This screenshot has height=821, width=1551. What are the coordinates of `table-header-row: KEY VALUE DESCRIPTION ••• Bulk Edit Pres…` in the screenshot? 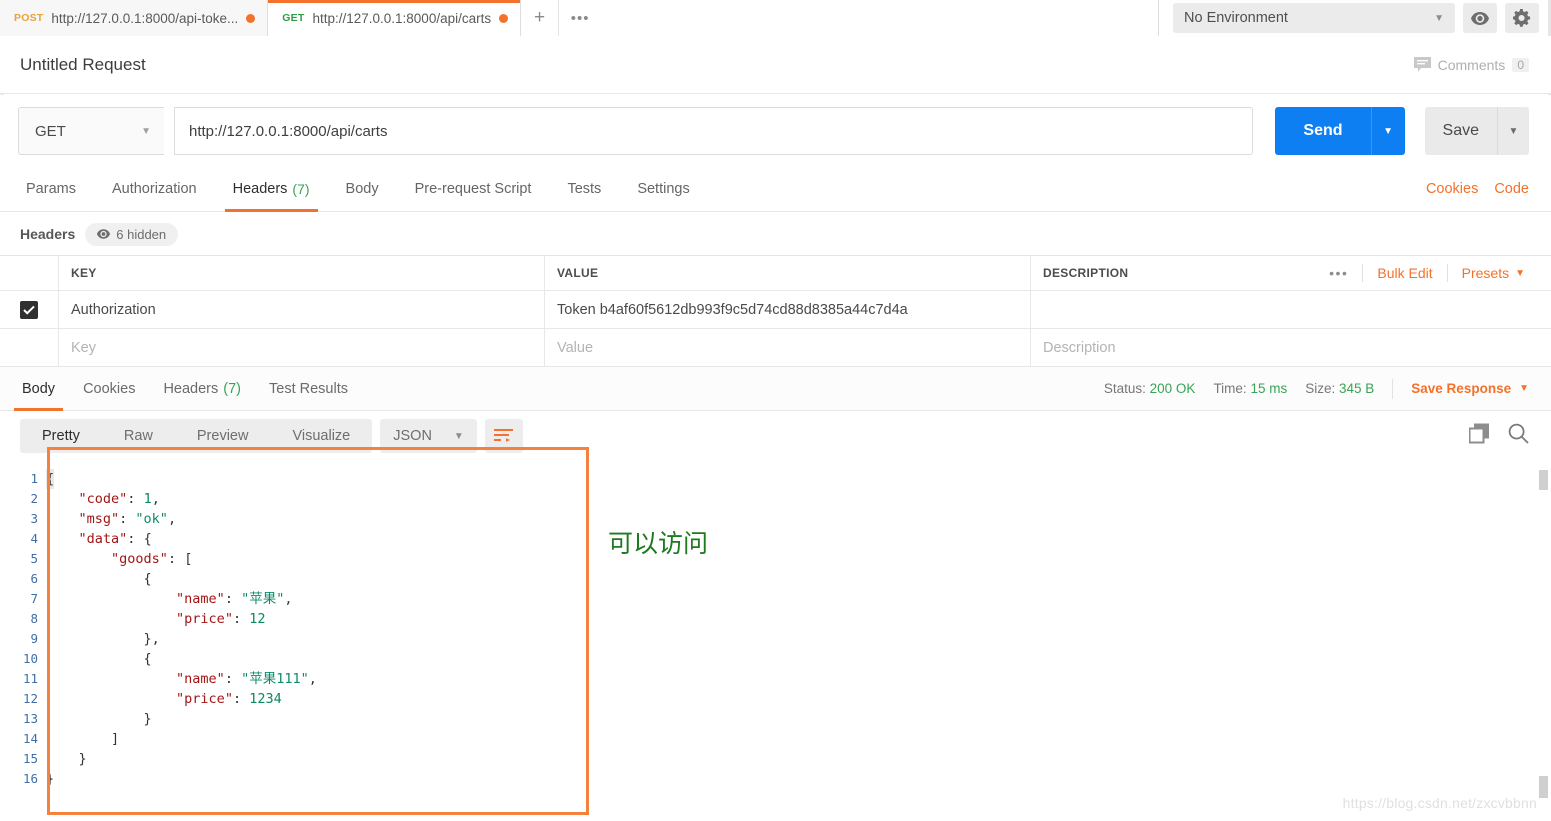 It's located at (775, 273).